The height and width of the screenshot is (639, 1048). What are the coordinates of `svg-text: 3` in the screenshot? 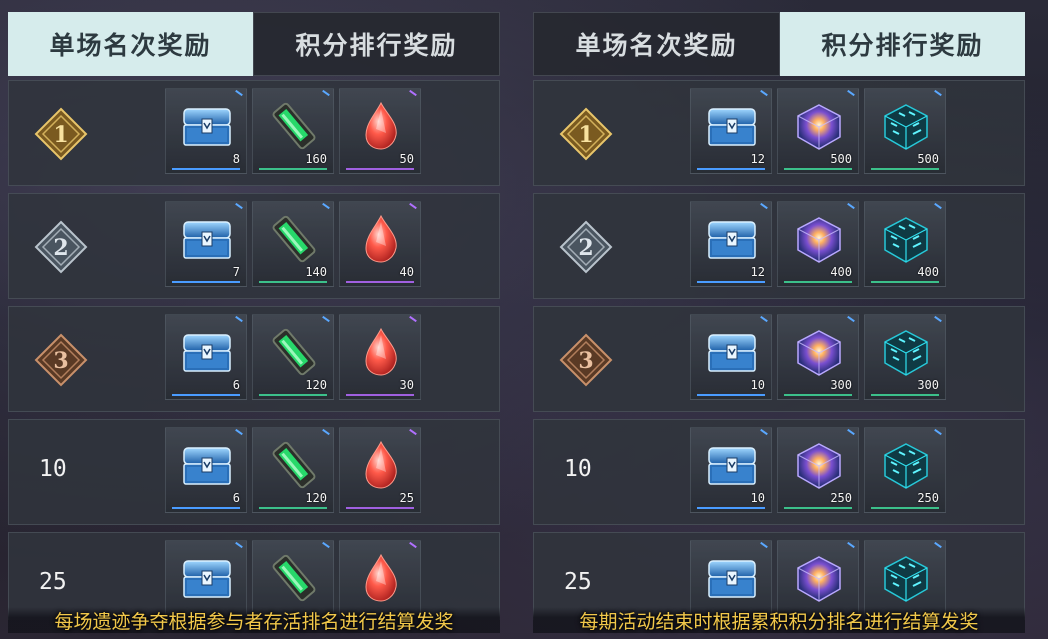 It's located at (585, 361).